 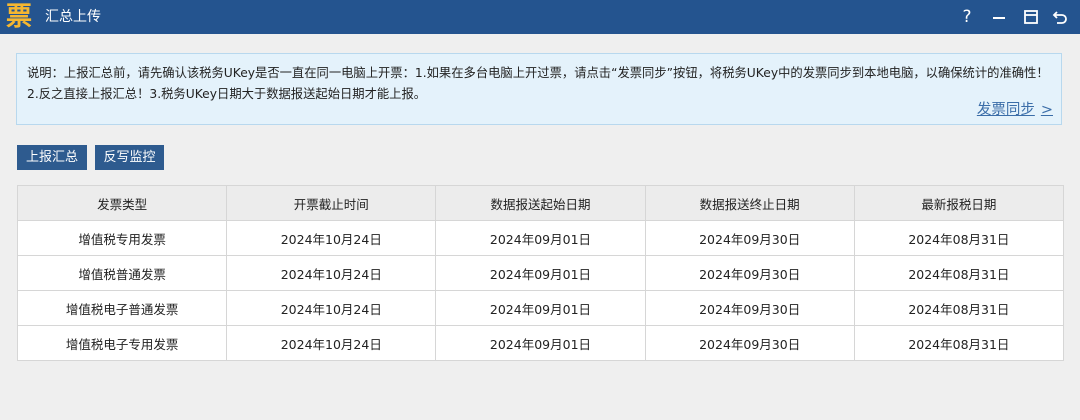 I want to click on writeback-monitor-button: 反写监控, so click(x=129, y=157).